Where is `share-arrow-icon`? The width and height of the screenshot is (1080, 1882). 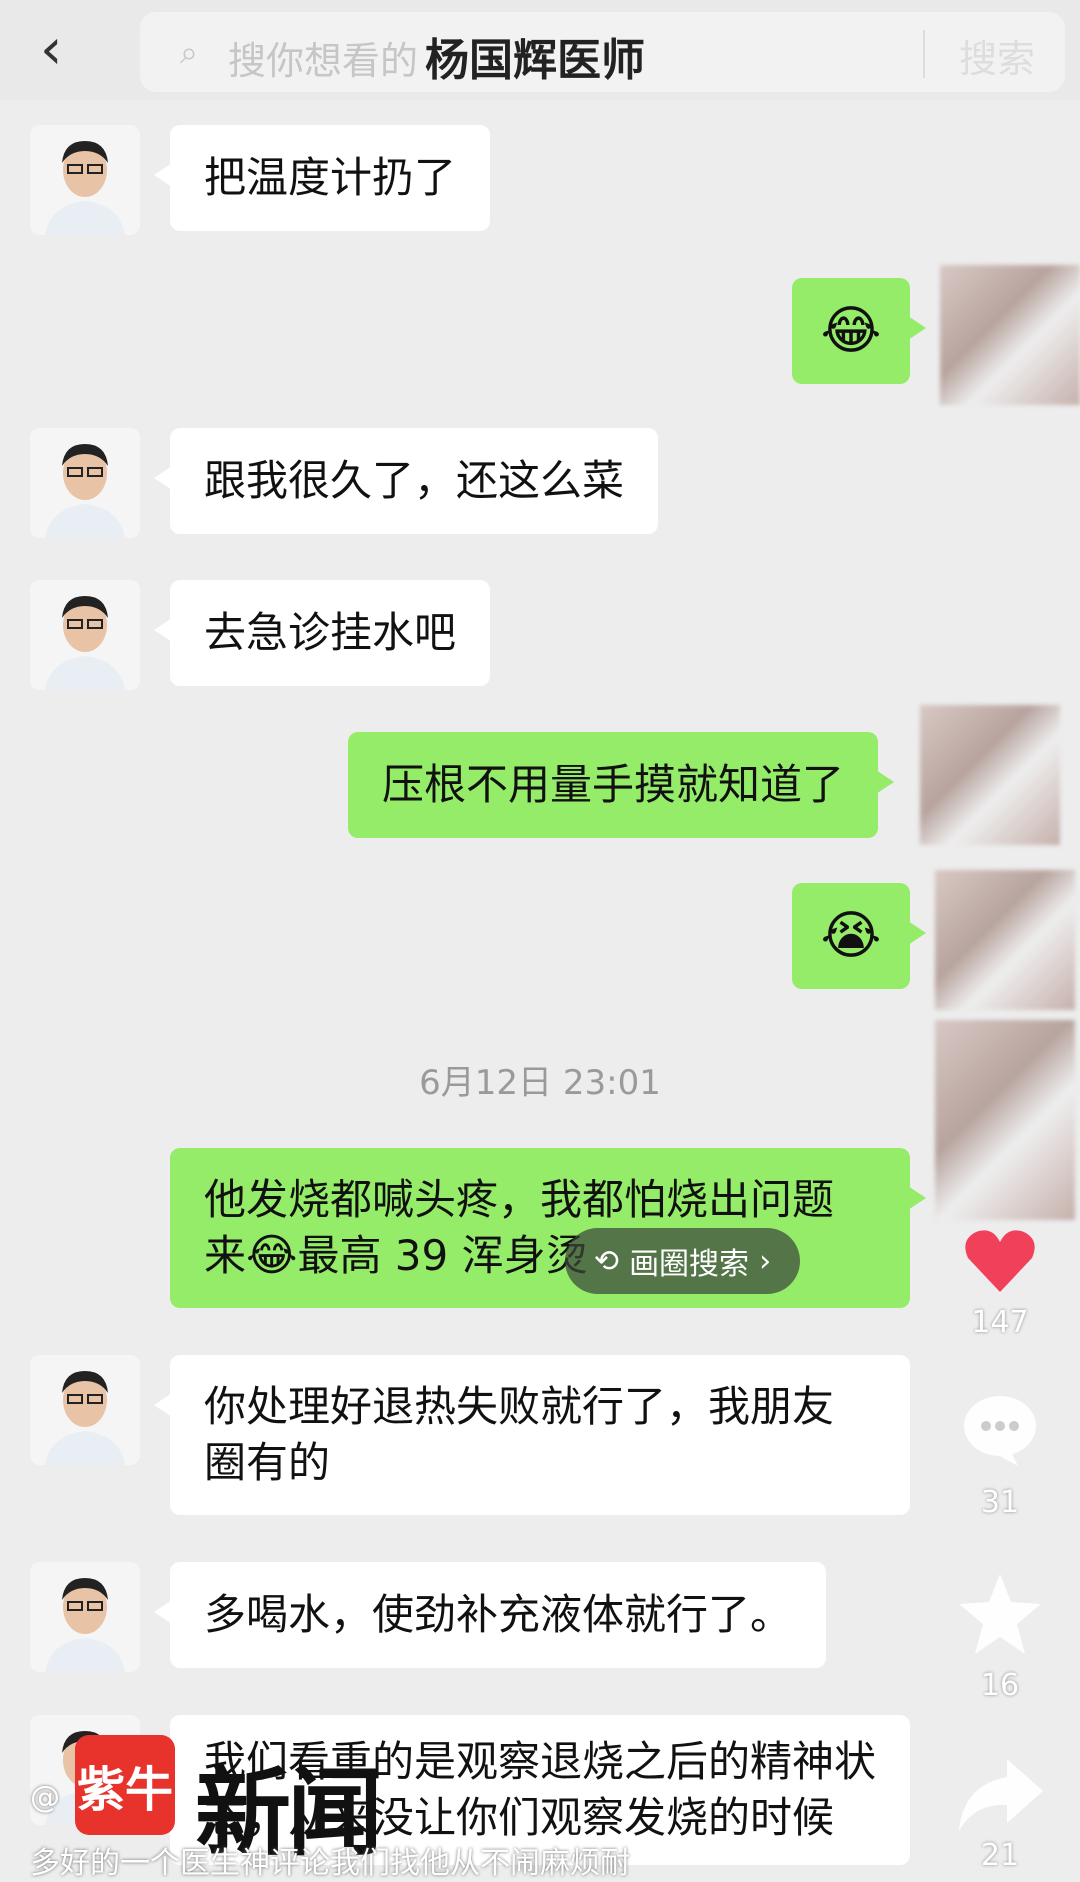 share-arrow-icon is located at coordinates (1000, 1795).